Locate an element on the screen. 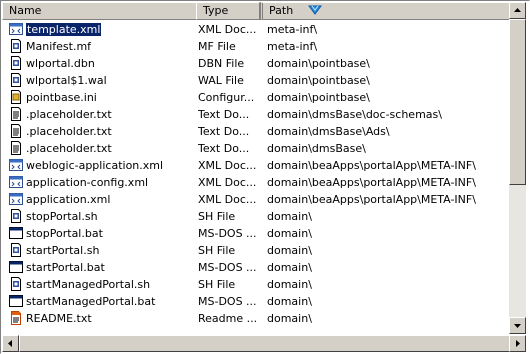  vertical-scrollbar is located at coordinates (517, 168).